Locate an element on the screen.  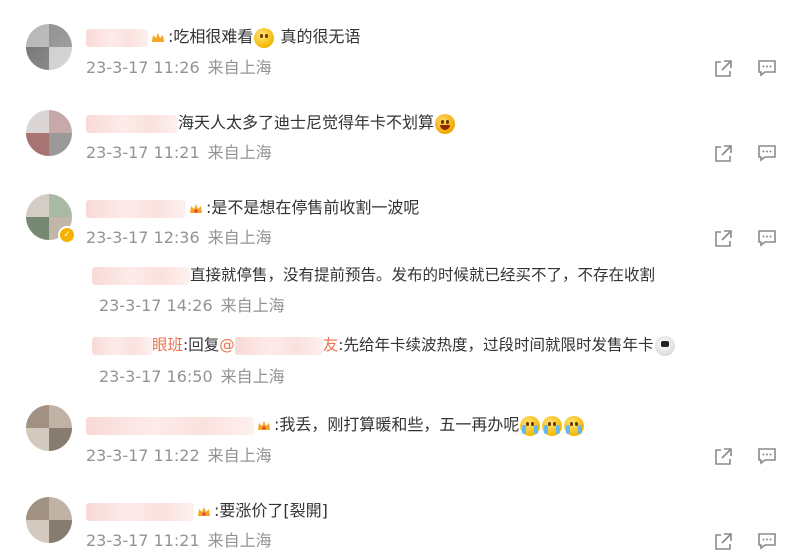
comment-meta: 23-3-17 11:26 来自上海 is located at coordinates (179, 68).